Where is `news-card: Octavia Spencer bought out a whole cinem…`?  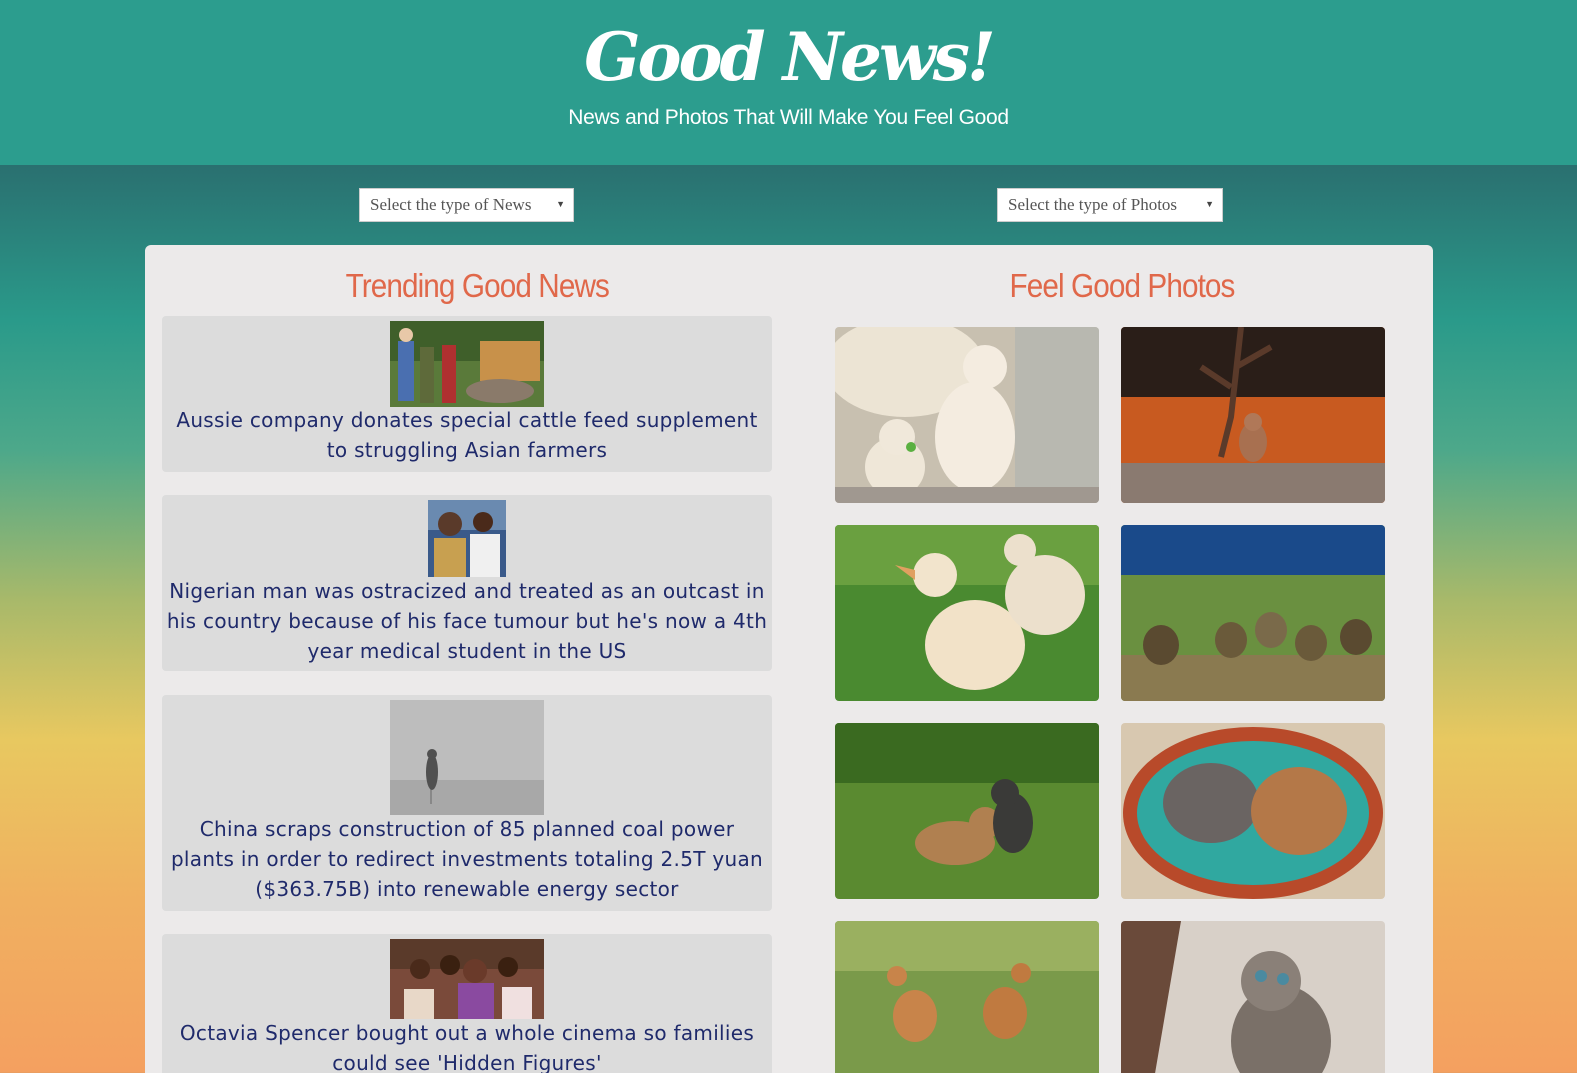
news-card: Octavia Spencer bought out a whole cinem… is located at coordinates (467, 1003).